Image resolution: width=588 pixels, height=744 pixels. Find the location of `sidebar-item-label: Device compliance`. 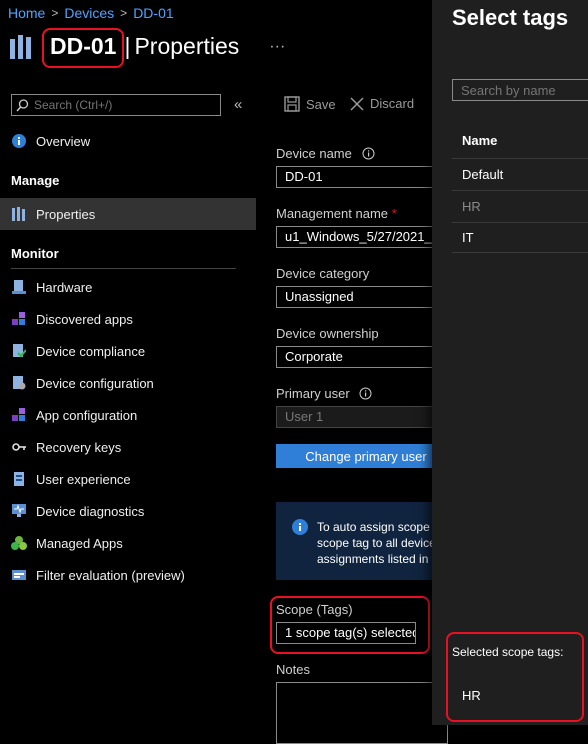

sidebar-item-label: Device compliance is located at coordinates (91, 351).